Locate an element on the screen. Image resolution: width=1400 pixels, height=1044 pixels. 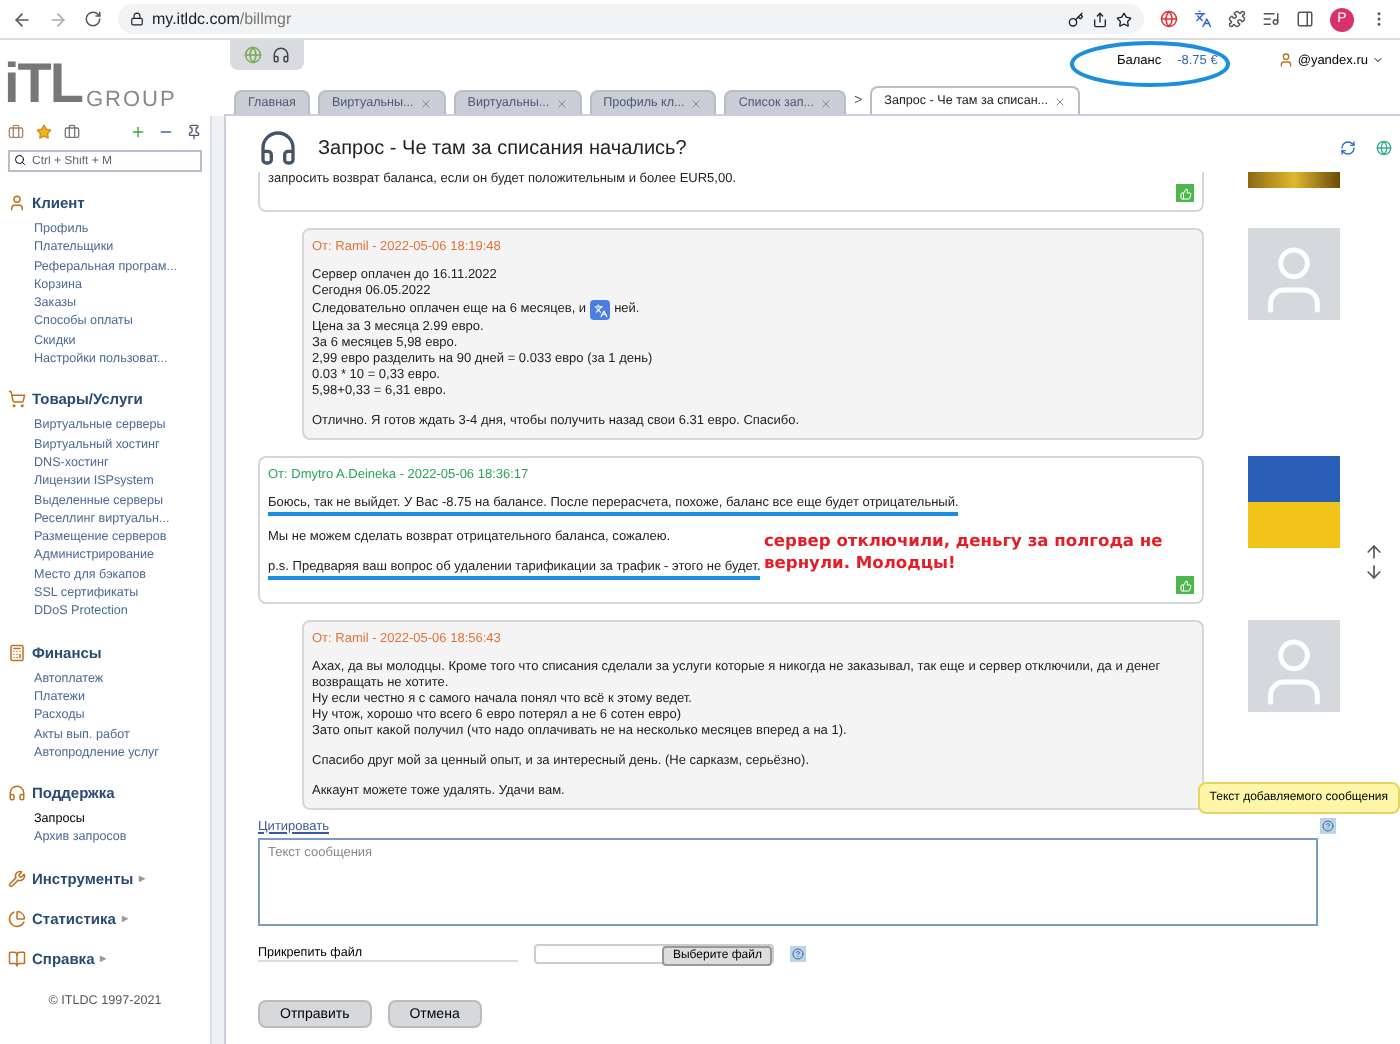
scrollbar is located at coordinates (217, 580).